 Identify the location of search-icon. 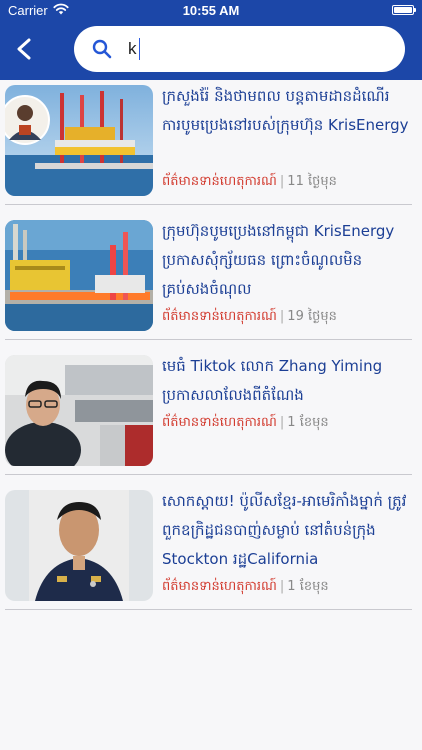
(102, 49).